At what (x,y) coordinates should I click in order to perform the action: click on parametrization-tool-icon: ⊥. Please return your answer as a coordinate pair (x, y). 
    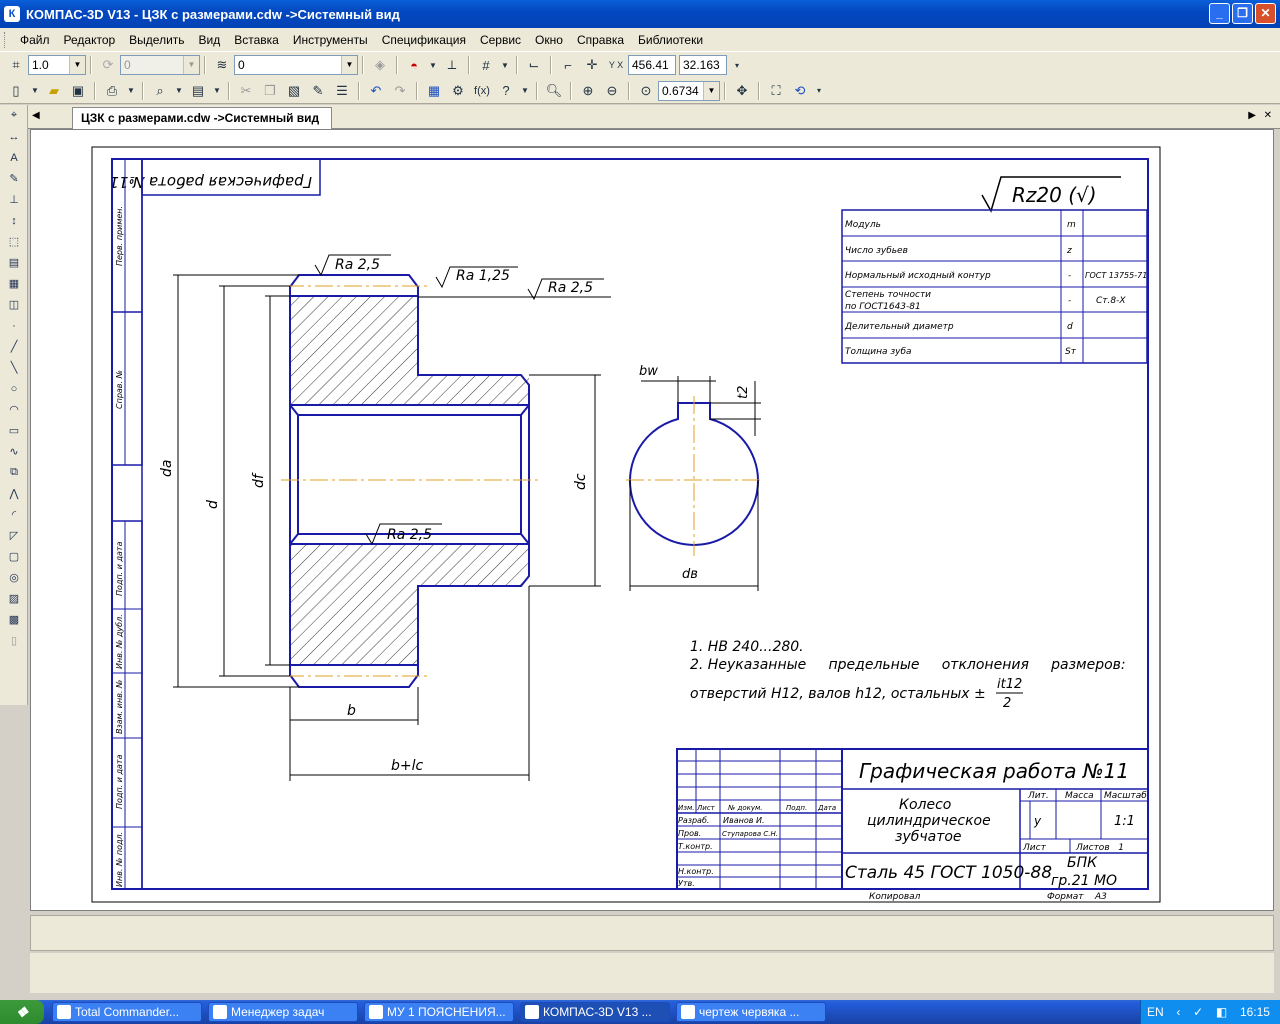
    Looking at the image, I should click on (14, 199).